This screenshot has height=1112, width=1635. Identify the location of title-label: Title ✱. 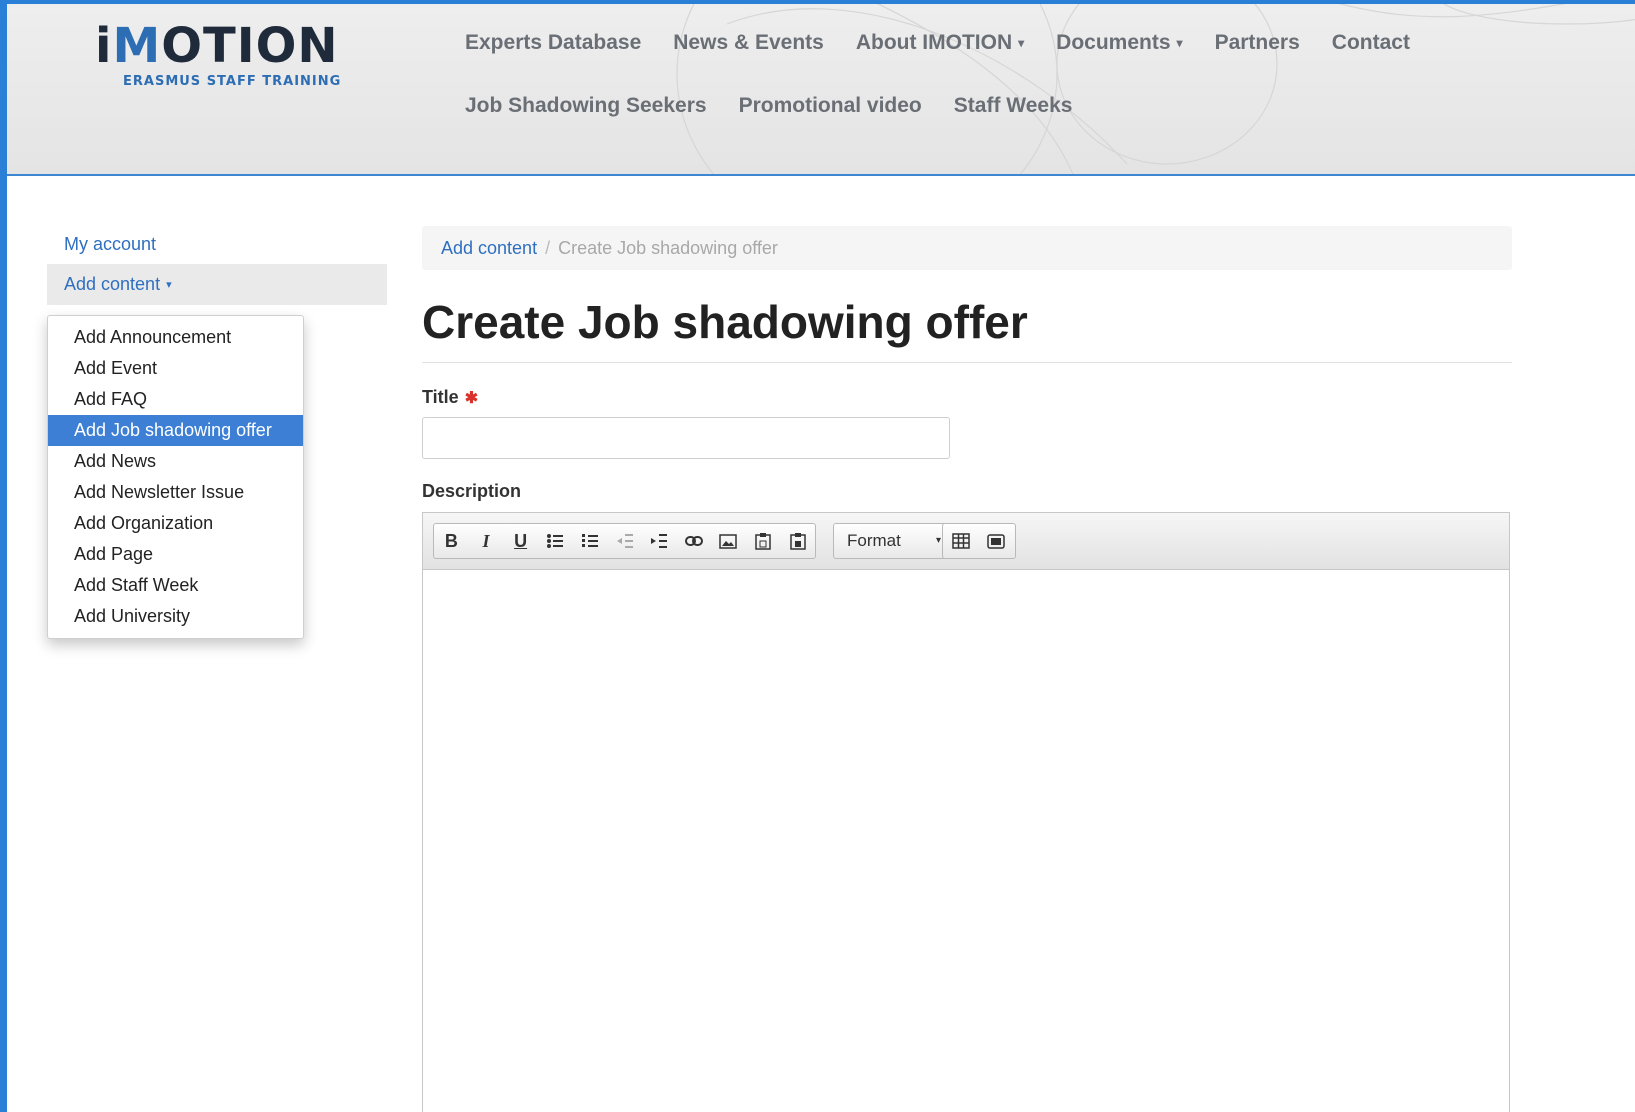
(450, 397).